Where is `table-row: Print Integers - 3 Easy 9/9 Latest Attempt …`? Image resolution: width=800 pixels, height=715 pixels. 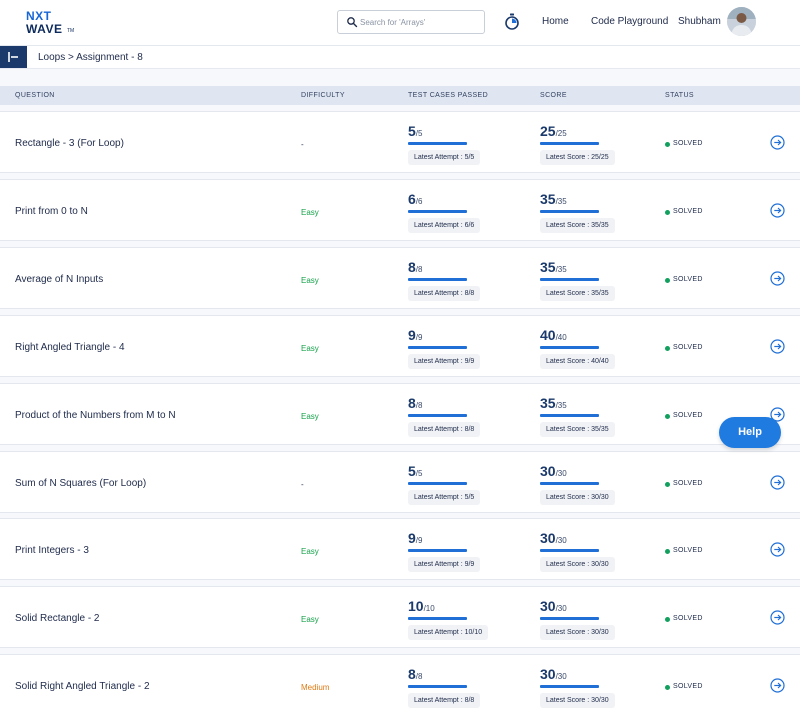 table-row: Print Integers - 3 Easy 9/9 Latest Attempt … is located at coordinates (400, 549).